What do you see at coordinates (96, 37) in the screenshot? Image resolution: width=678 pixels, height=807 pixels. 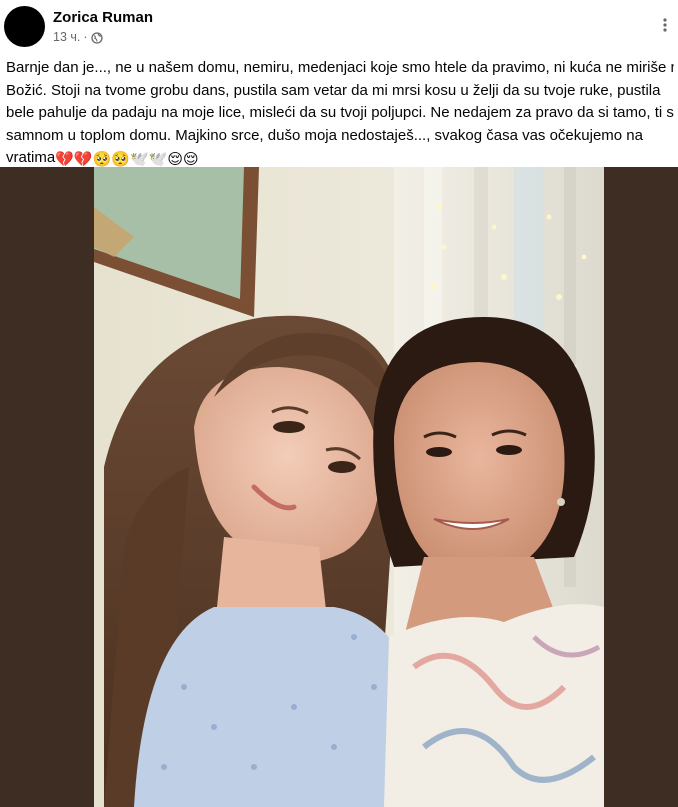 I see `globe-icon` at bounding box center [96, 37].